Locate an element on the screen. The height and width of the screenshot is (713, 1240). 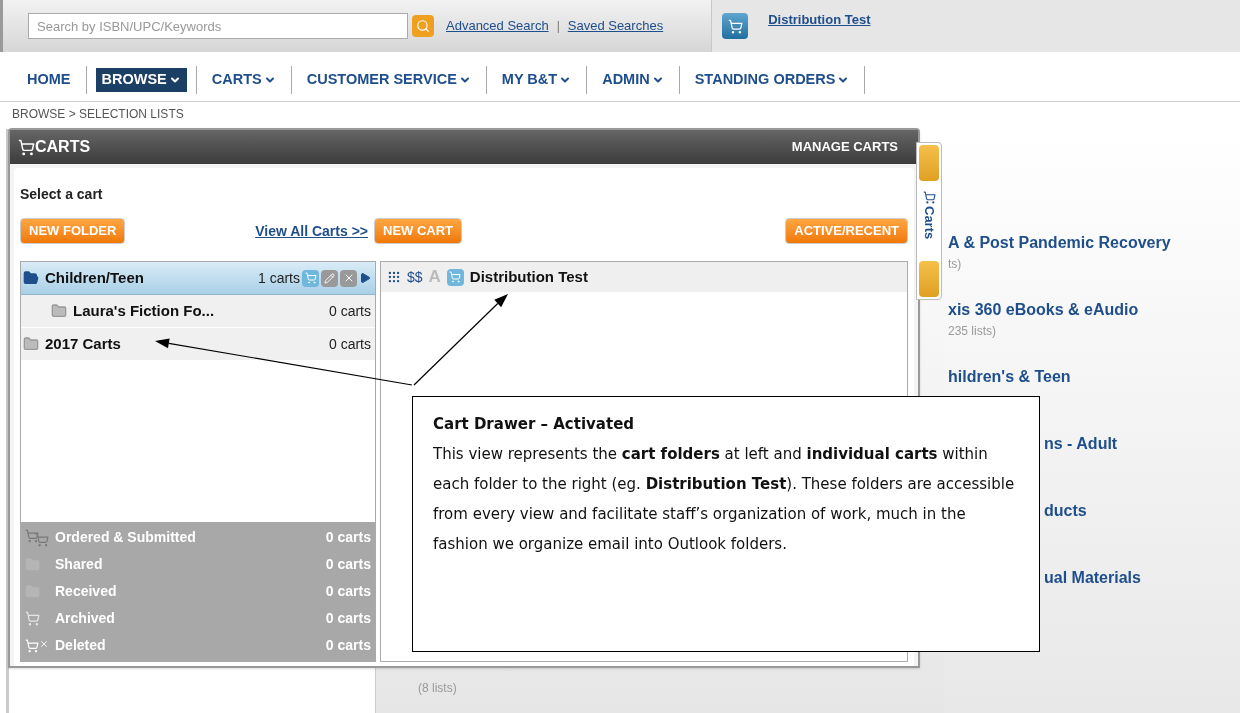
nav-tab: ADMIN is located at coordinates (633, 79).